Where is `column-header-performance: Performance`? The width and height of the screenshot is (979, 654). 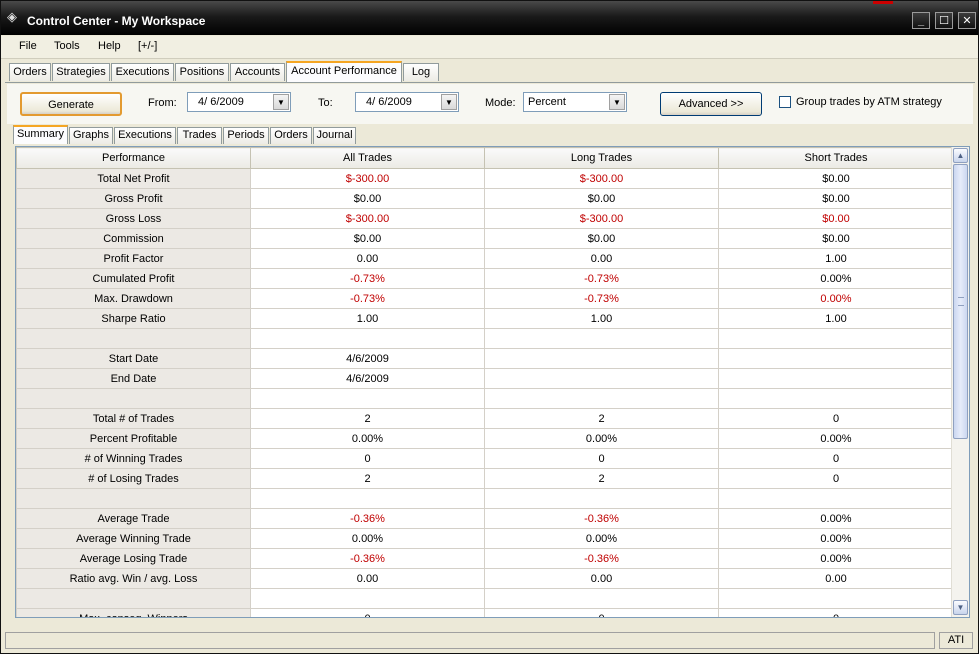 column-header-performance: Performance is located at coordinates (133, 158).